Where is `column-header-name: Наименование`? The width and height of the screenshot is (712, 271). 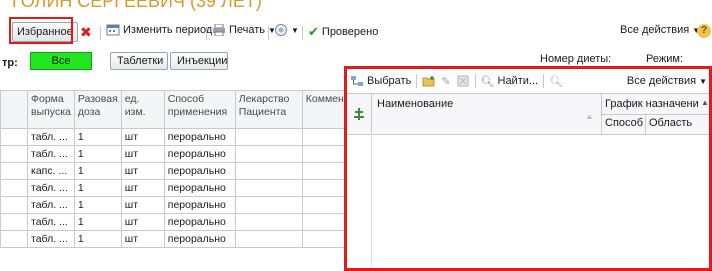
column-header-name: Наименование is located at coordinates (415, 104).